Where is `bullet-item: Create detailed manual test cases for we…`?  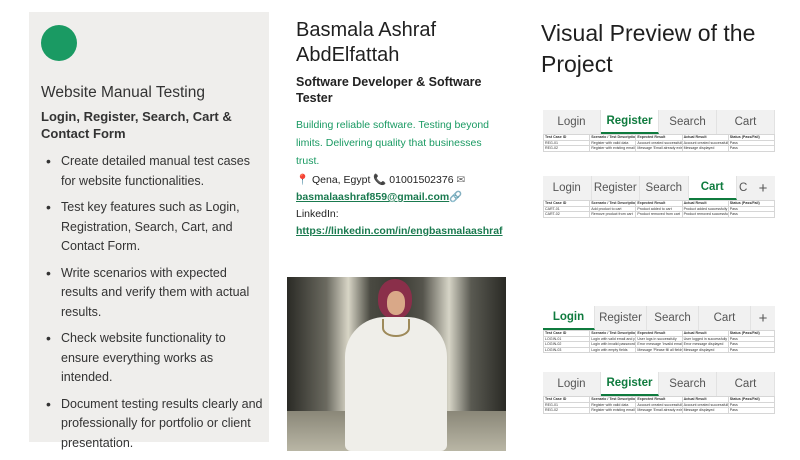 bullet-item: Create detailed manual test cases for we… is located at coordinates (152, 171).